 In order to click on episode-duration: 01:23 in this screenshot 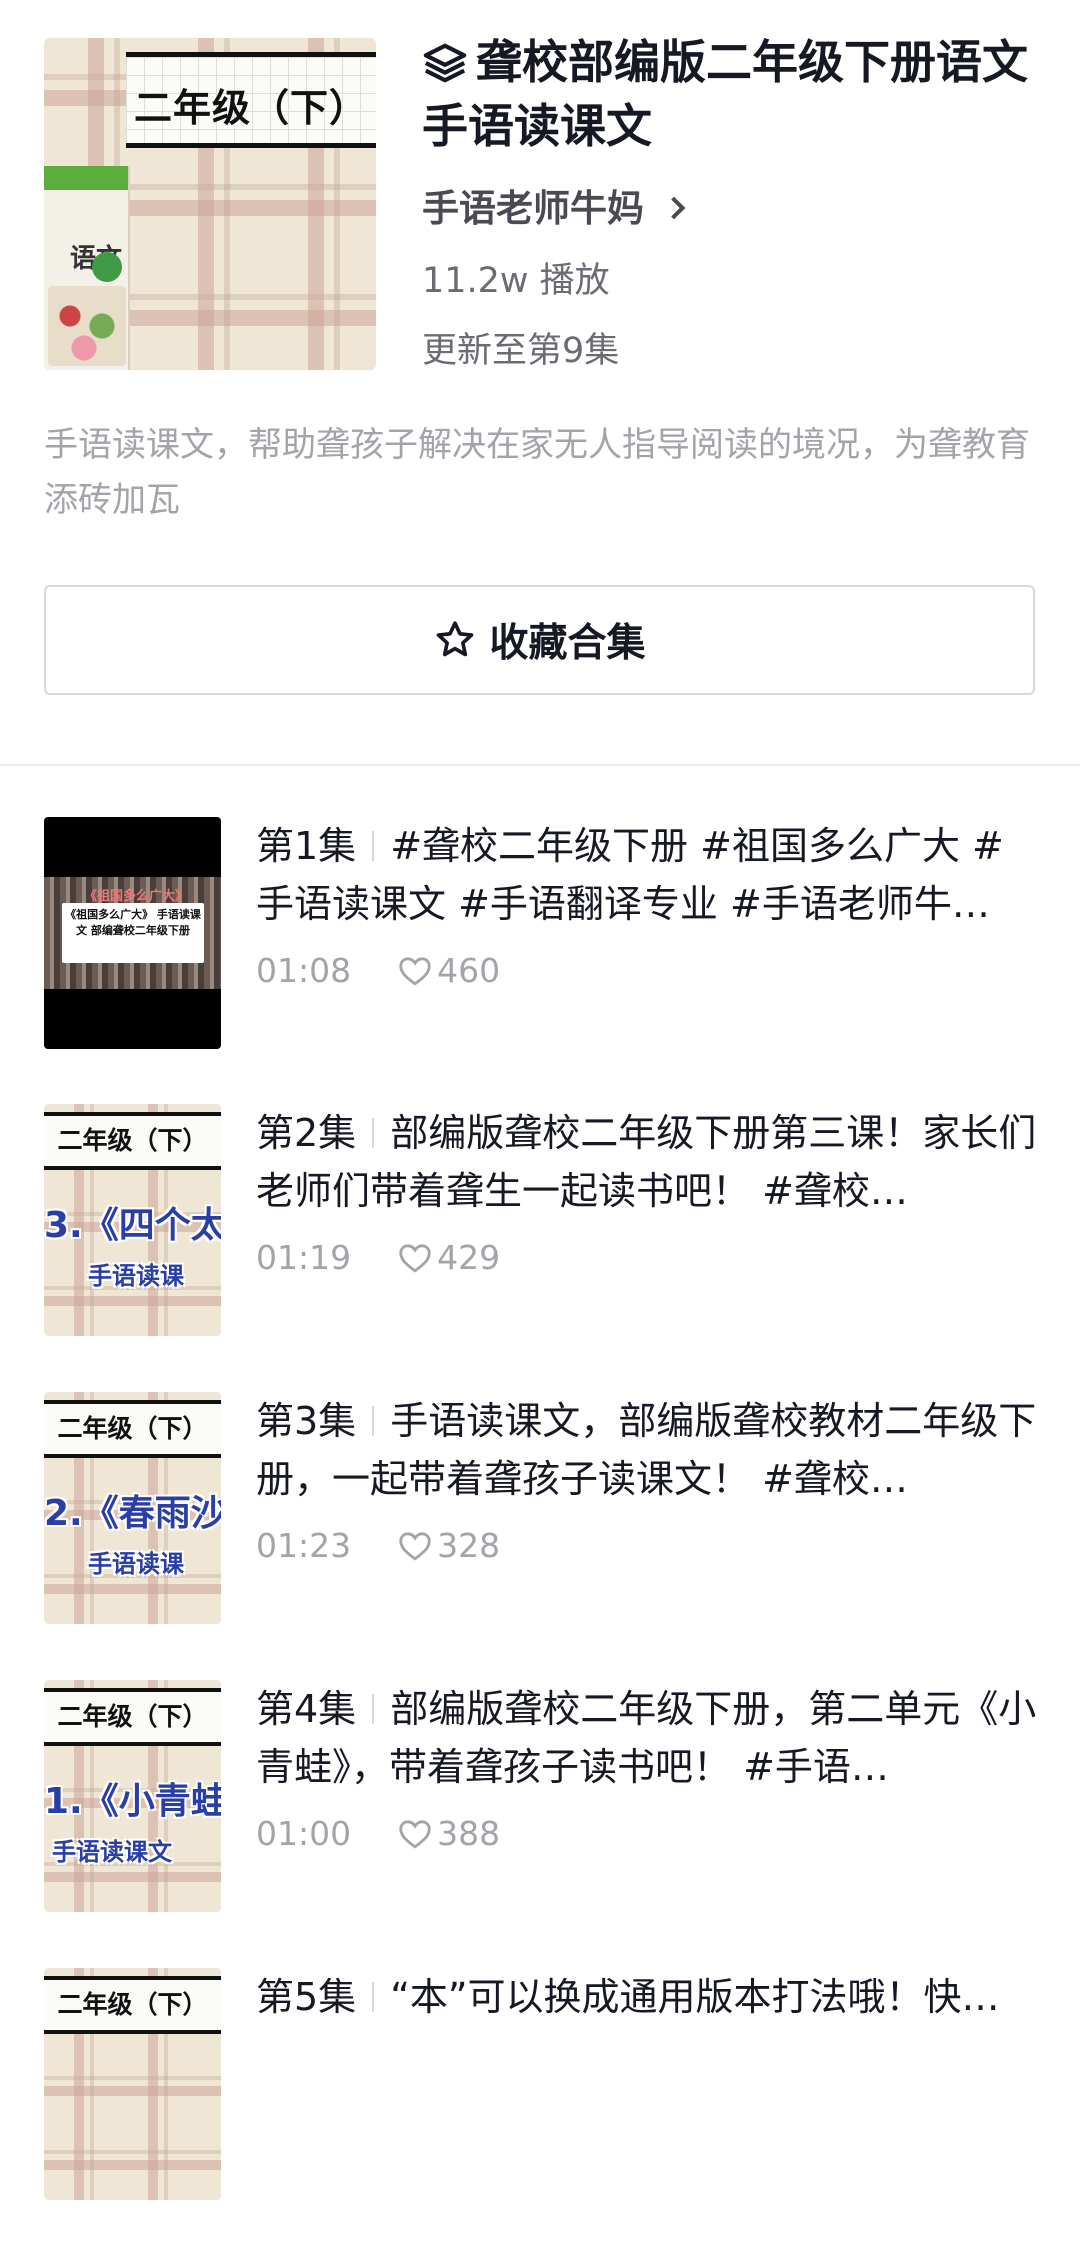, I will do `click(304, 1545)`.